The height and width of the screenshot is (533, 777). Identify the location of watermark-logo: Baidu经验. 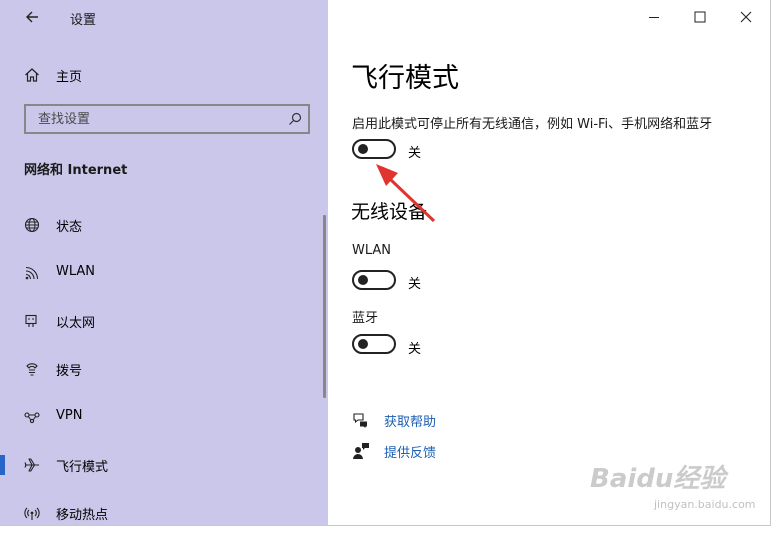
(658, 479).